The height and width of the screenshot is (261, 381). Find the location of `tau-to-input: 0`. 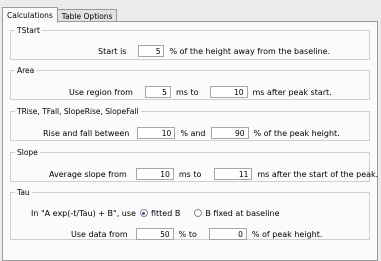

tau-to-input: 0 is located at coordinates (227, 234).